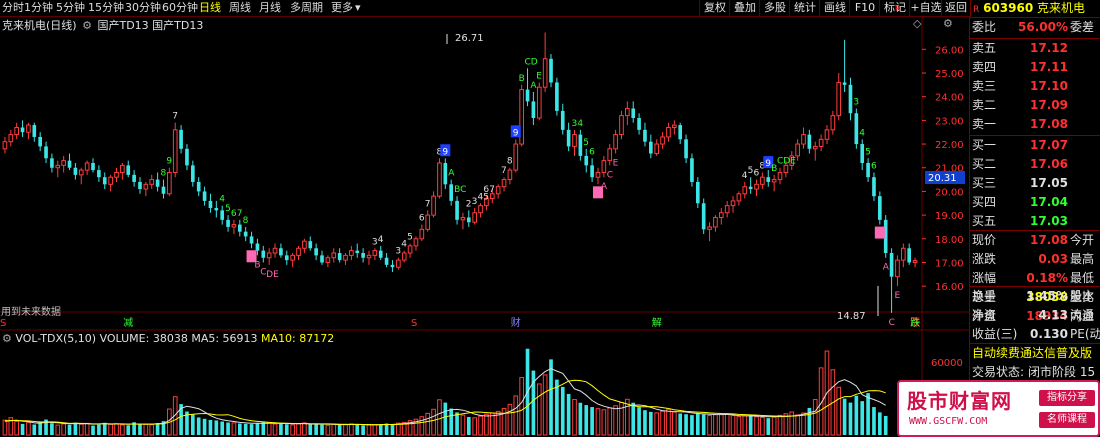 Image resolution: width=1100 pixels, height=437 pixels. What do you see at coordinates (38, 8) in the screenshot?
I see `period-tab-1min: 1分钟` at bounding box center [38, 8].